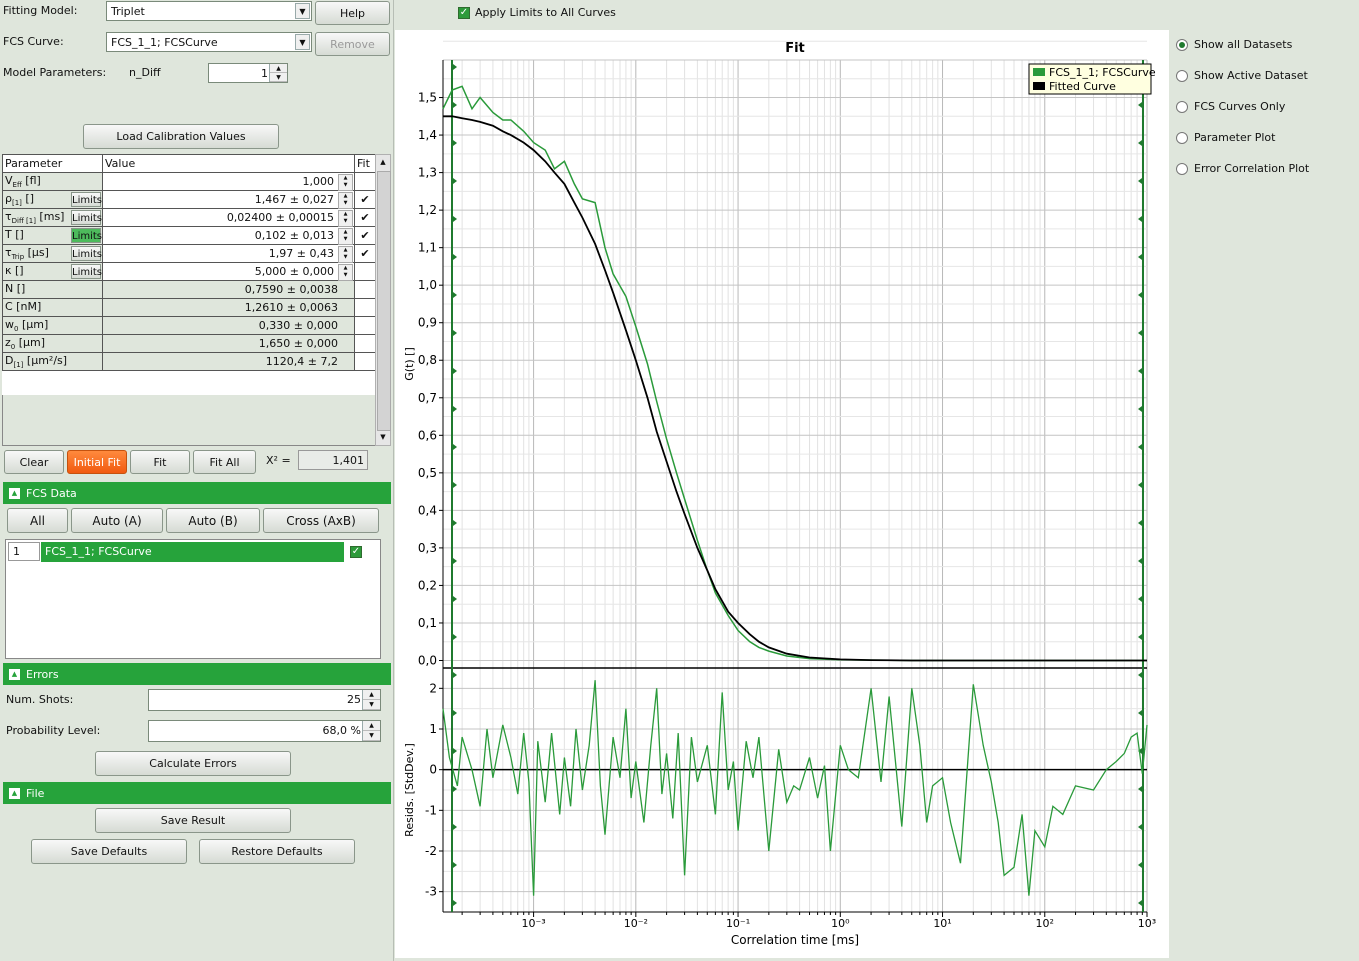 This screenshot has height=961, width=1359. What do you see at coordinates (409, 790) in the screenshot?
I see `y-axis-label: Resids. [StdDev.]` at bounding box center [409, 790].